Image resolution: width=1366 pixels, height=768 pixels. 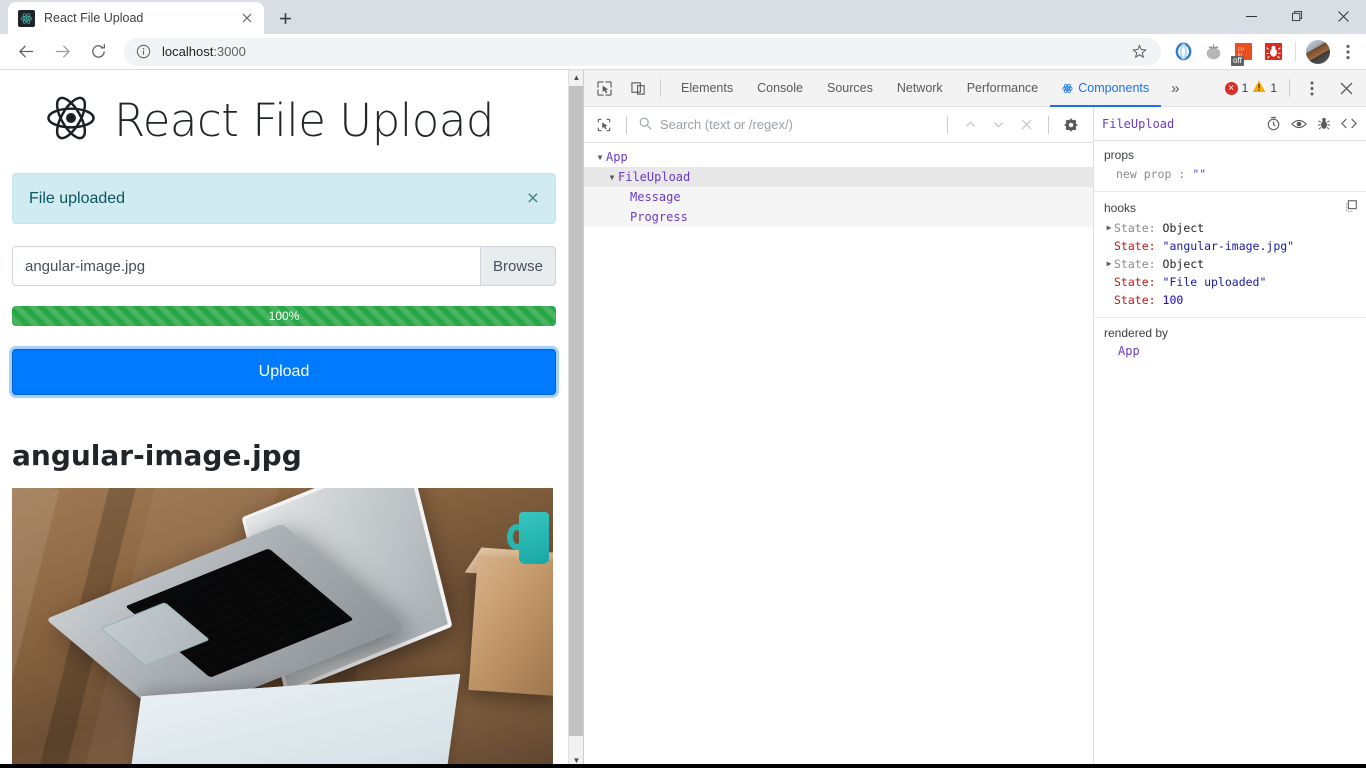 I want to click on page-info-icon, so click(x=143, y=52).